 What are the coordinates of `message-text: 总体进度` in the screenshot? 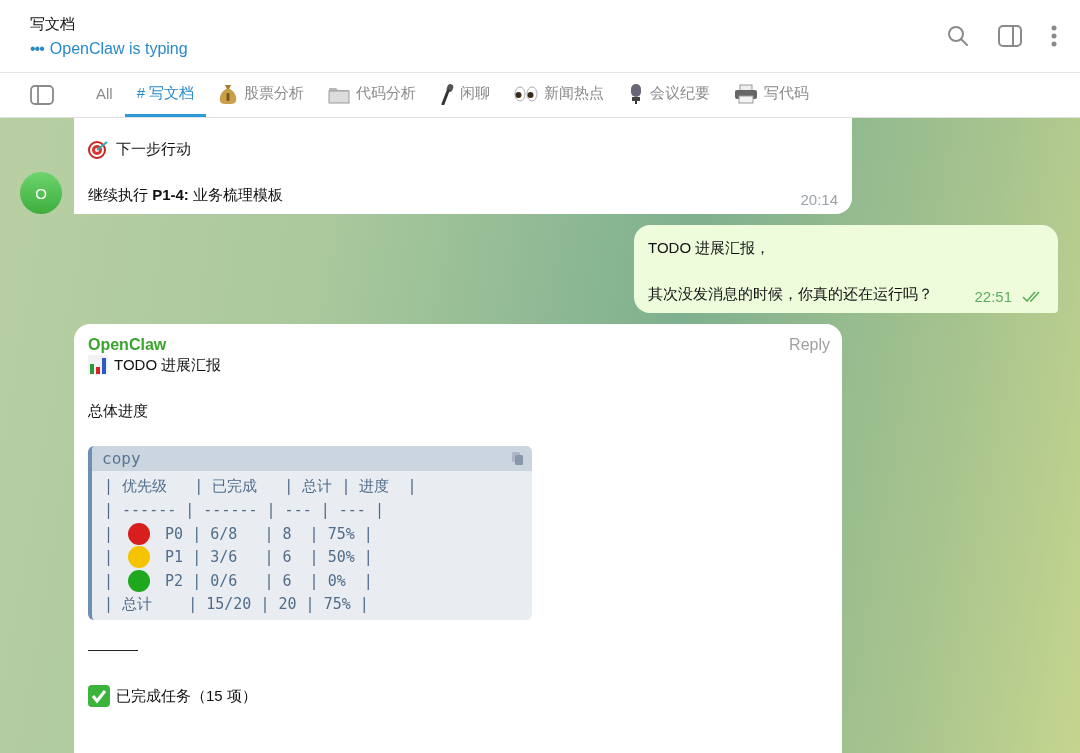 It's located at (118, 411).